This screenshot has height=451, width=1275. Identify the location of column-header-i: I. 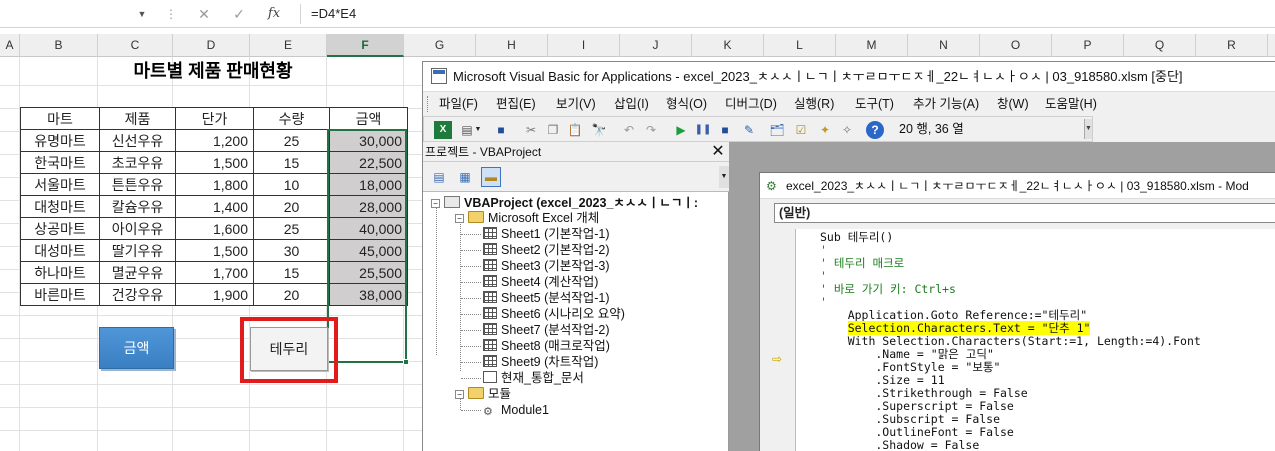
(584, 45).